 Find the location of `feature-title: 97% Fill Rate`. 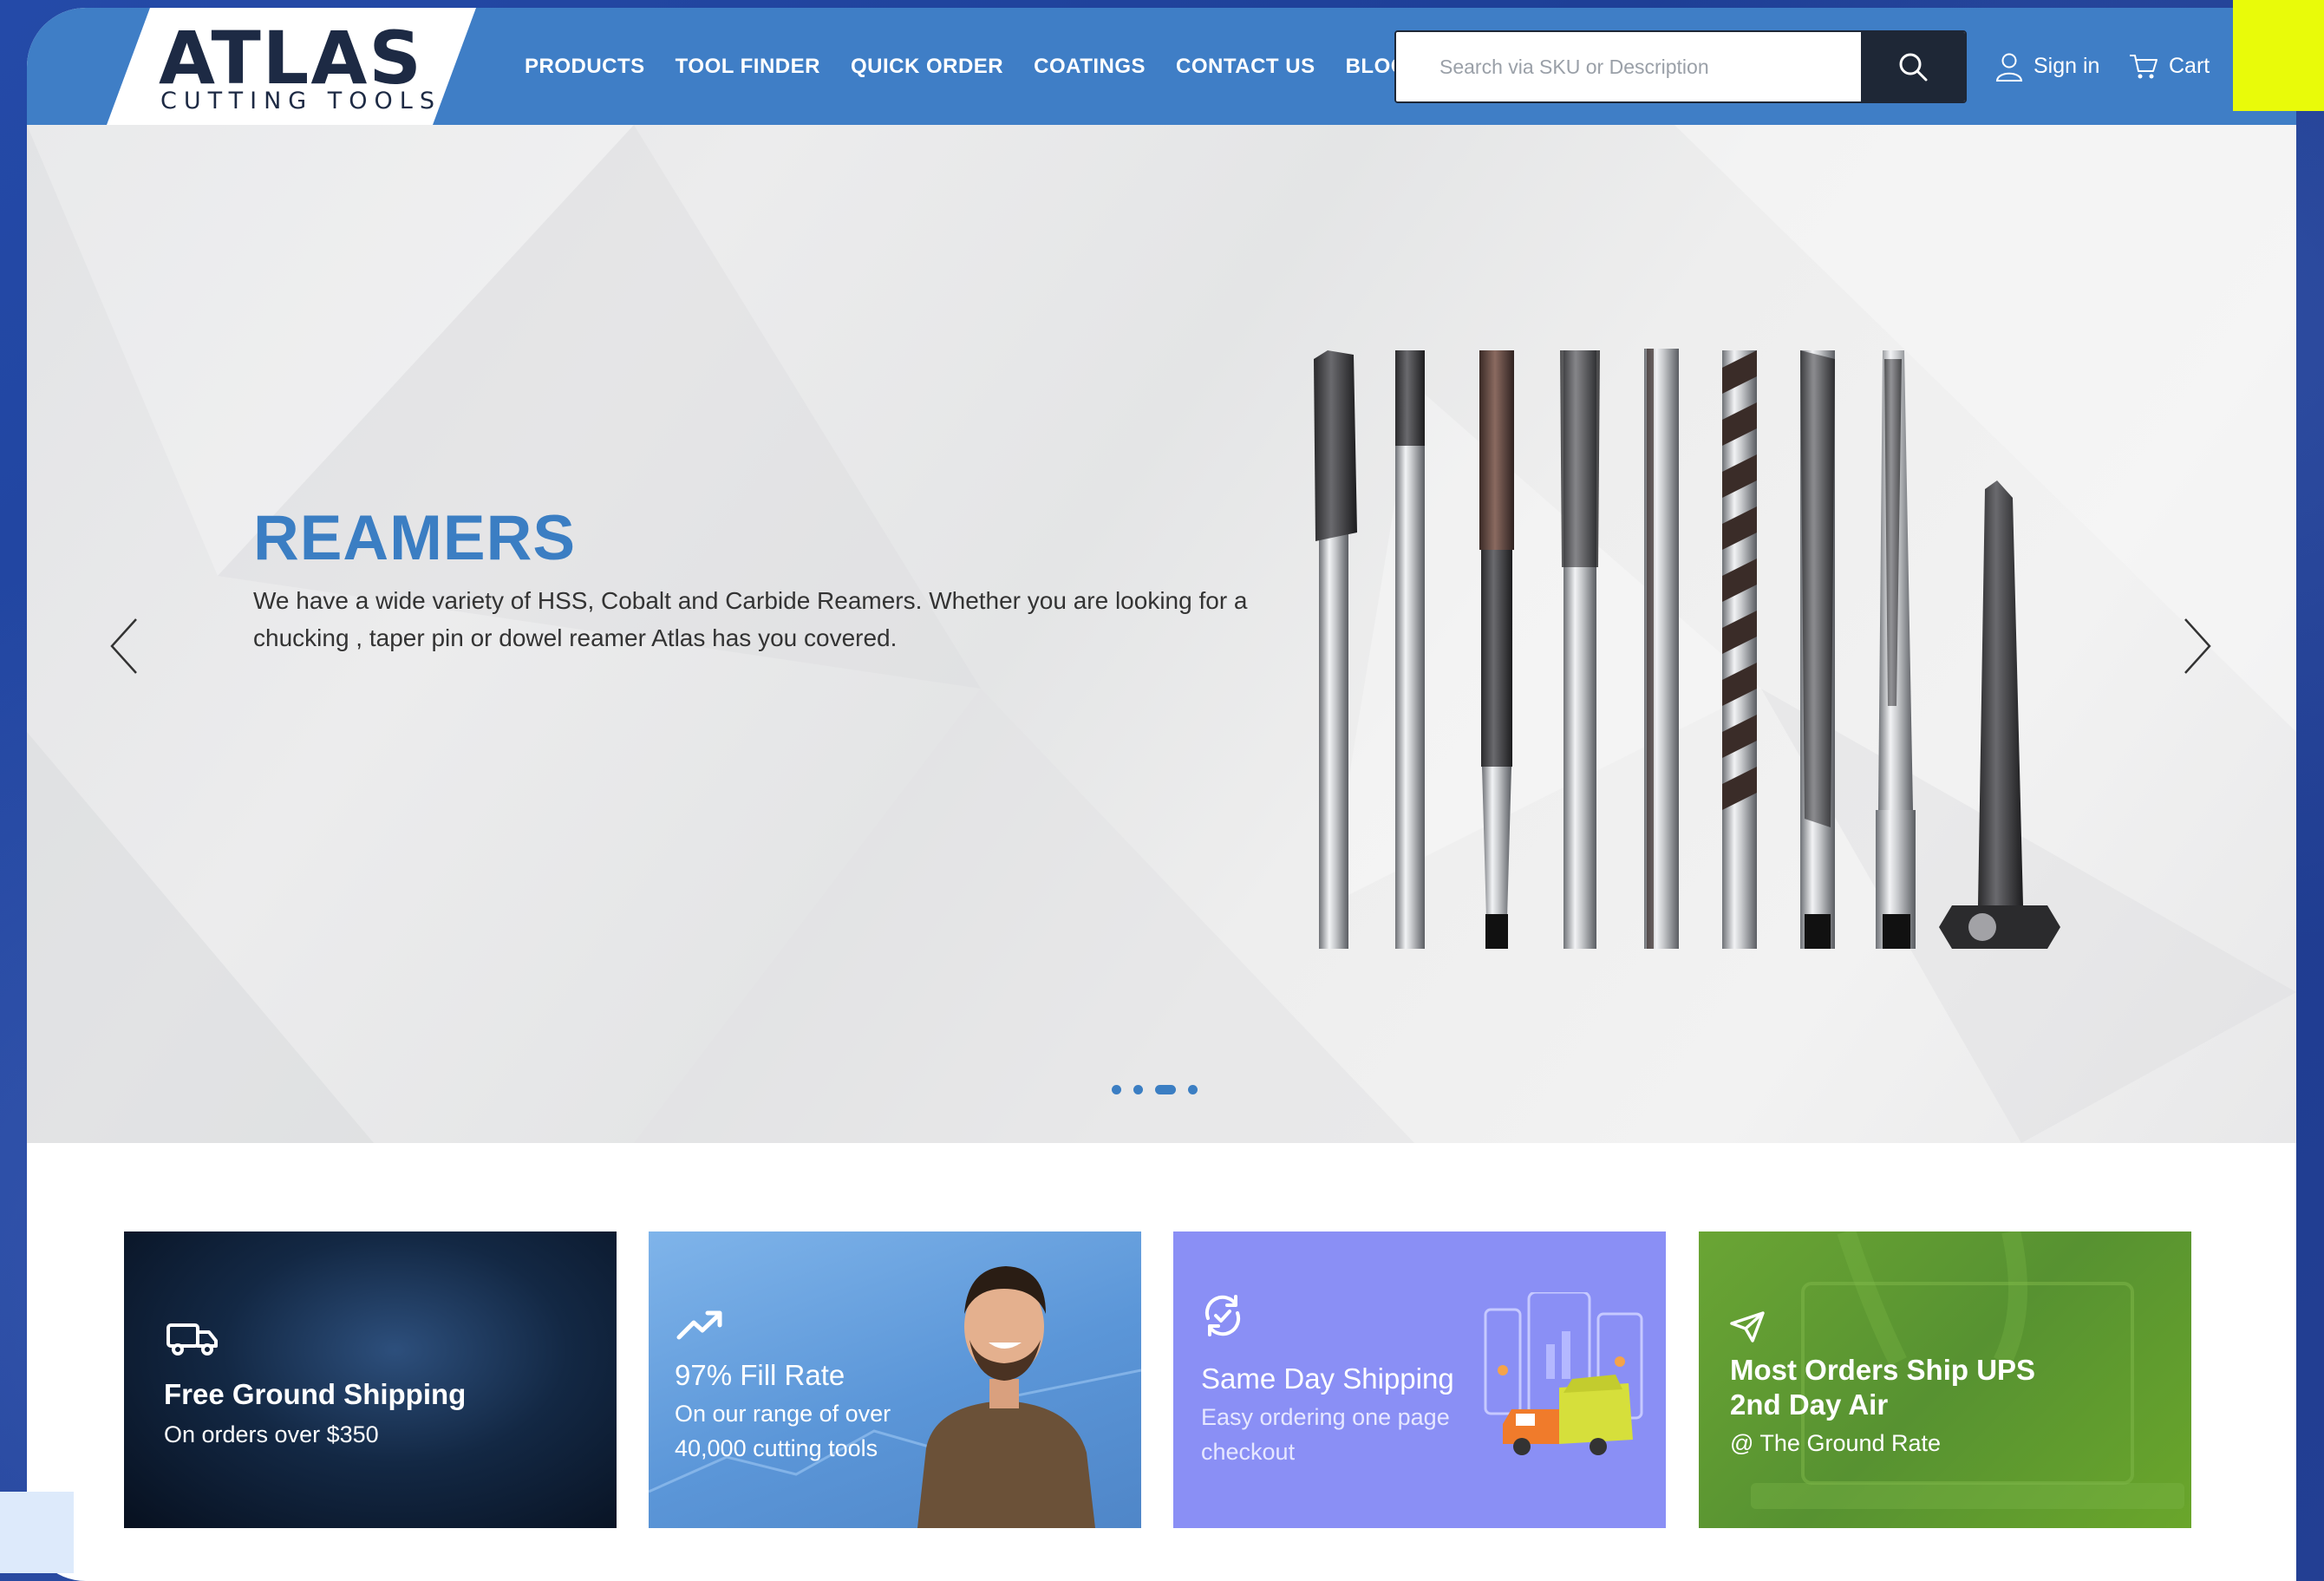

feature-title: 97% Fill Rate is located at coordinates (760, 1375).